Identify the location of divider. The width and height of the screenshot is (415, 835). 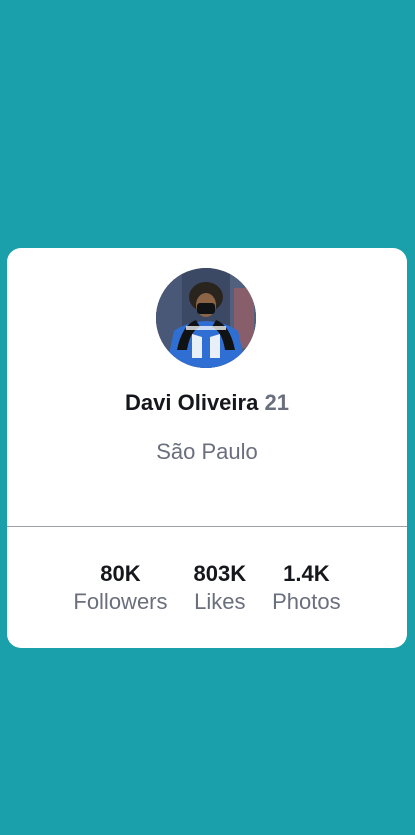
(207, 526).